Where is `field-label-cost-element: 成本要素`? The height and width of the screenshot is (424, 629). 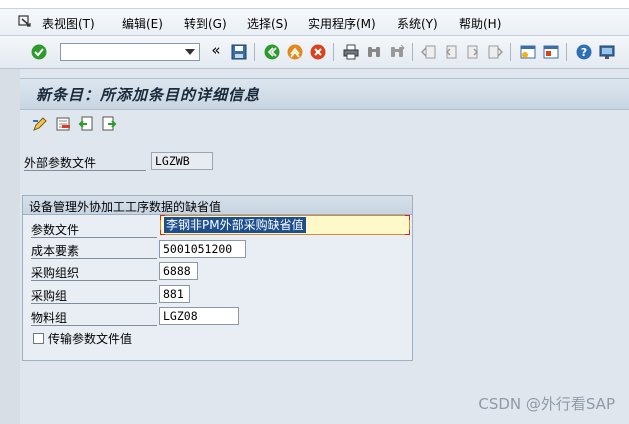
field-label-cost-element: 成本要素 is located at coordinates (55, 251).